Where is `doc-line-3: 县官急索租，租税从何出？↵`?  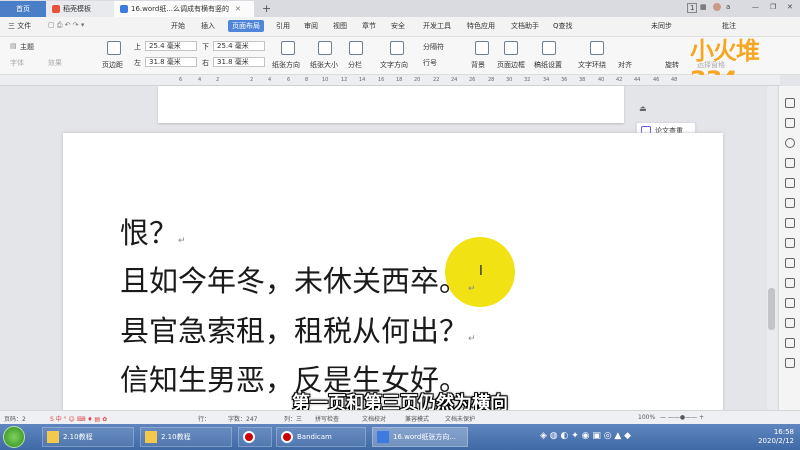 doc-line-3: 县官急索租，租税从何出？↵ is located at coordinates (298, 329).